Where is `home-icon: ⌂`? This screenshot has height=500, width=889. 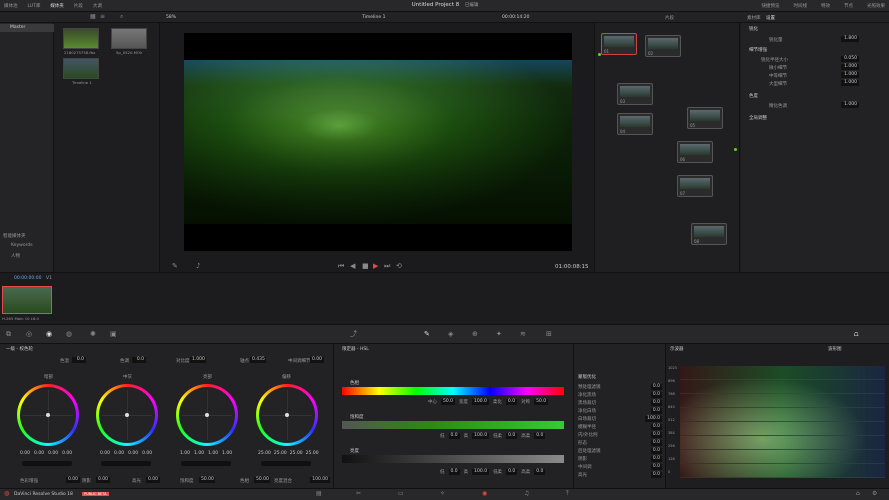
home-icon: ⌂ is located at coordinates (858, 494).